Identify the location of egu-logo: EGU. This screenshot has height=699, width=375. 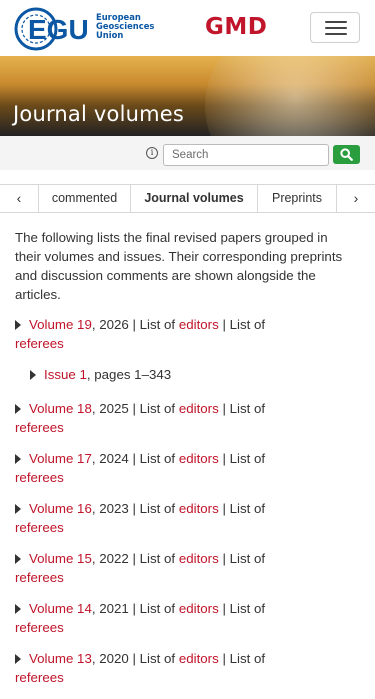
(55, 29).